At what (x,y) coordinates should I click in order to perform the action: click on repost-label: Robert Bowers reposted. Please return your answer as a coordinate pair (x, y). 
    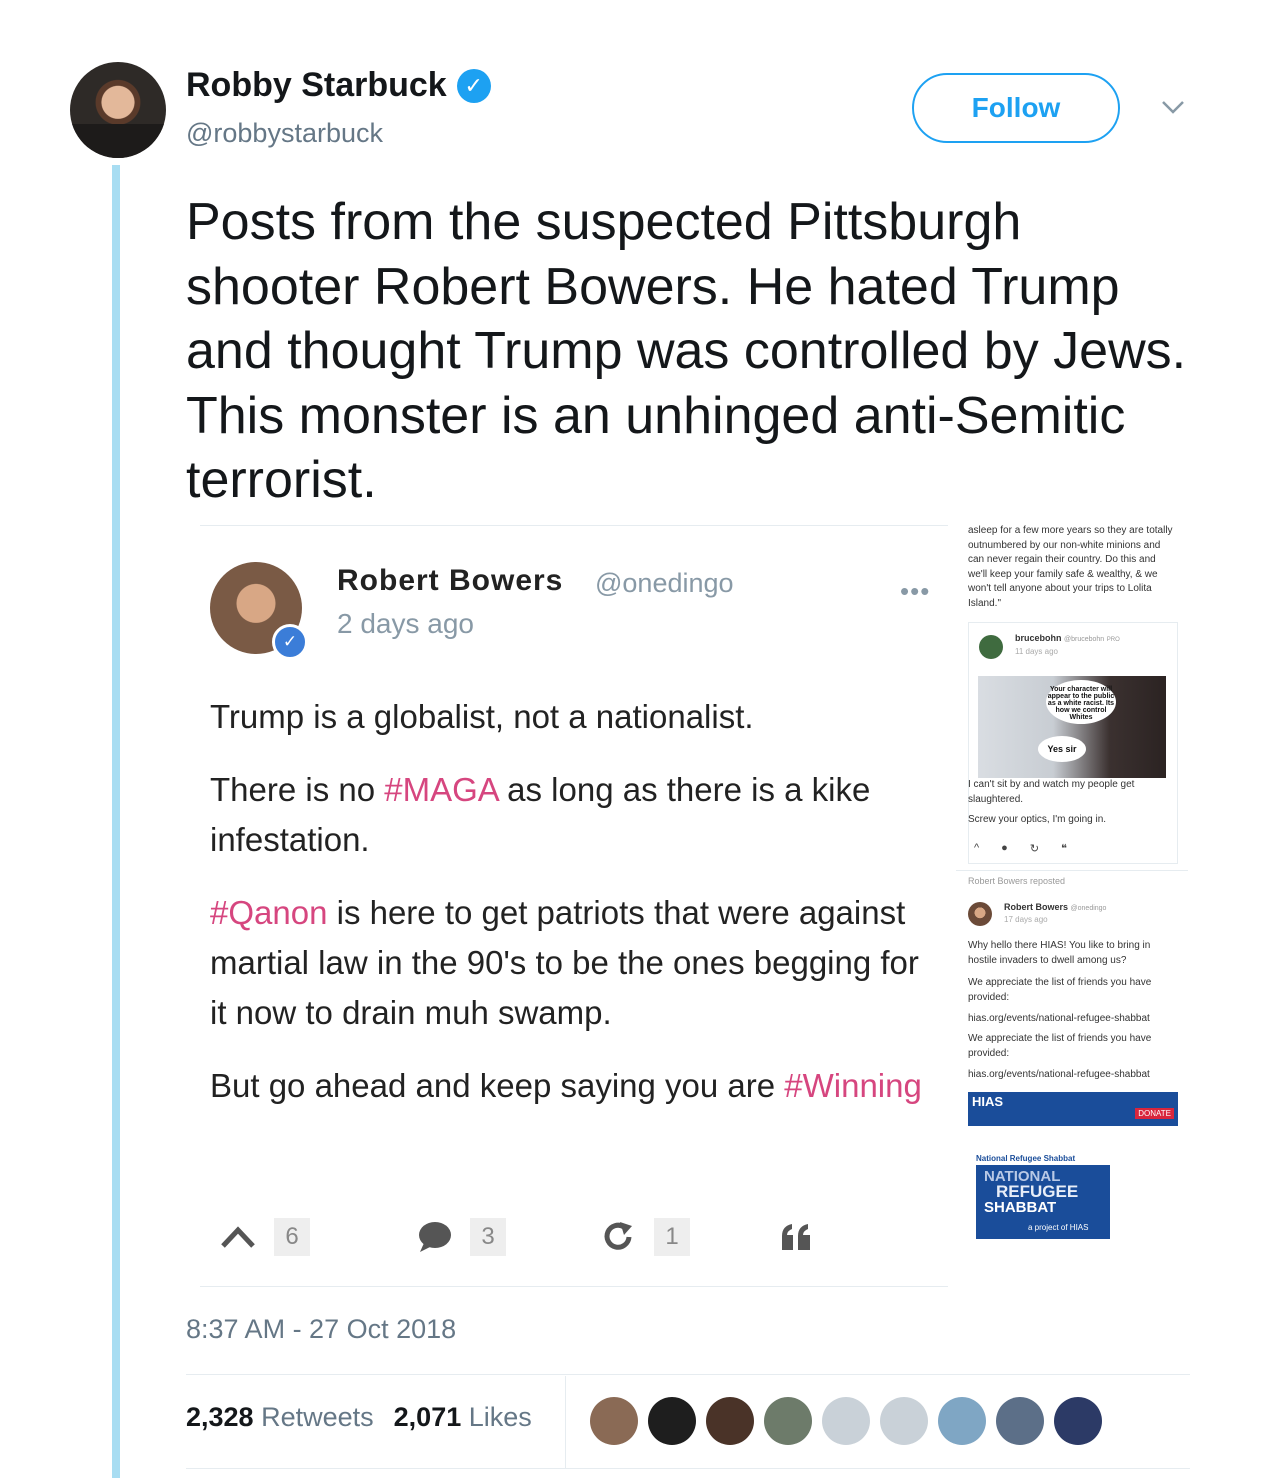
    Looking at the image, I should click on (1017, 881).